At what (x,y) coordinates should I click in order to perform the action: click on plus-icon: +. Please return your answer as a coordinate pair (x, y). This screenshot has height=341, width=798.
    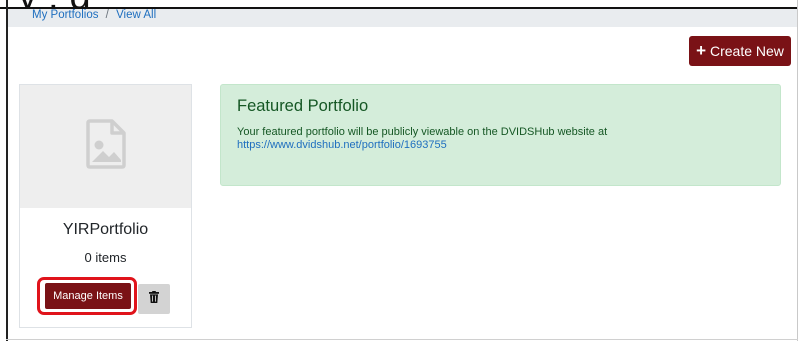
    Looking at the image, I should click on (701, 50).